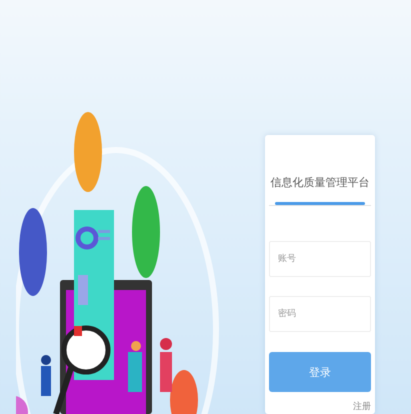  What do you see at coordinates (362, 406) in the screenshot?
I see `register-link: 注册` at bounding box center [362, 406].